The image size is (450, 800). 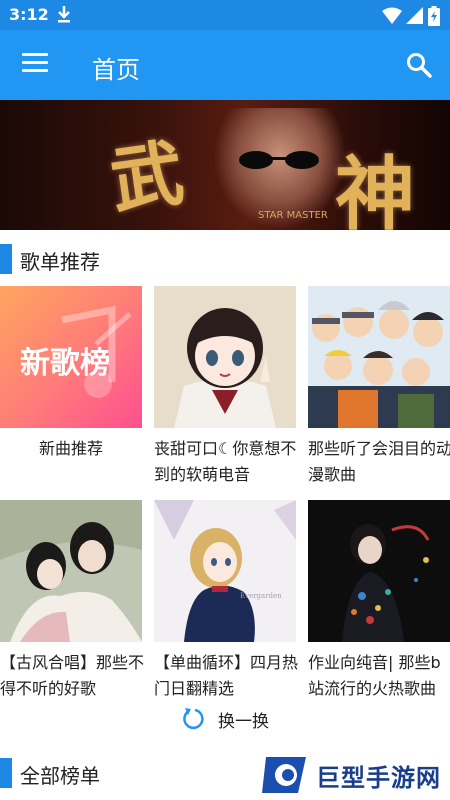 What do you see at coordinates (225, 461) in the screenshot?
I see `playlist-title: 丧甜可口☾你意想不到的软萌电音` at bounding box center [225, 461].